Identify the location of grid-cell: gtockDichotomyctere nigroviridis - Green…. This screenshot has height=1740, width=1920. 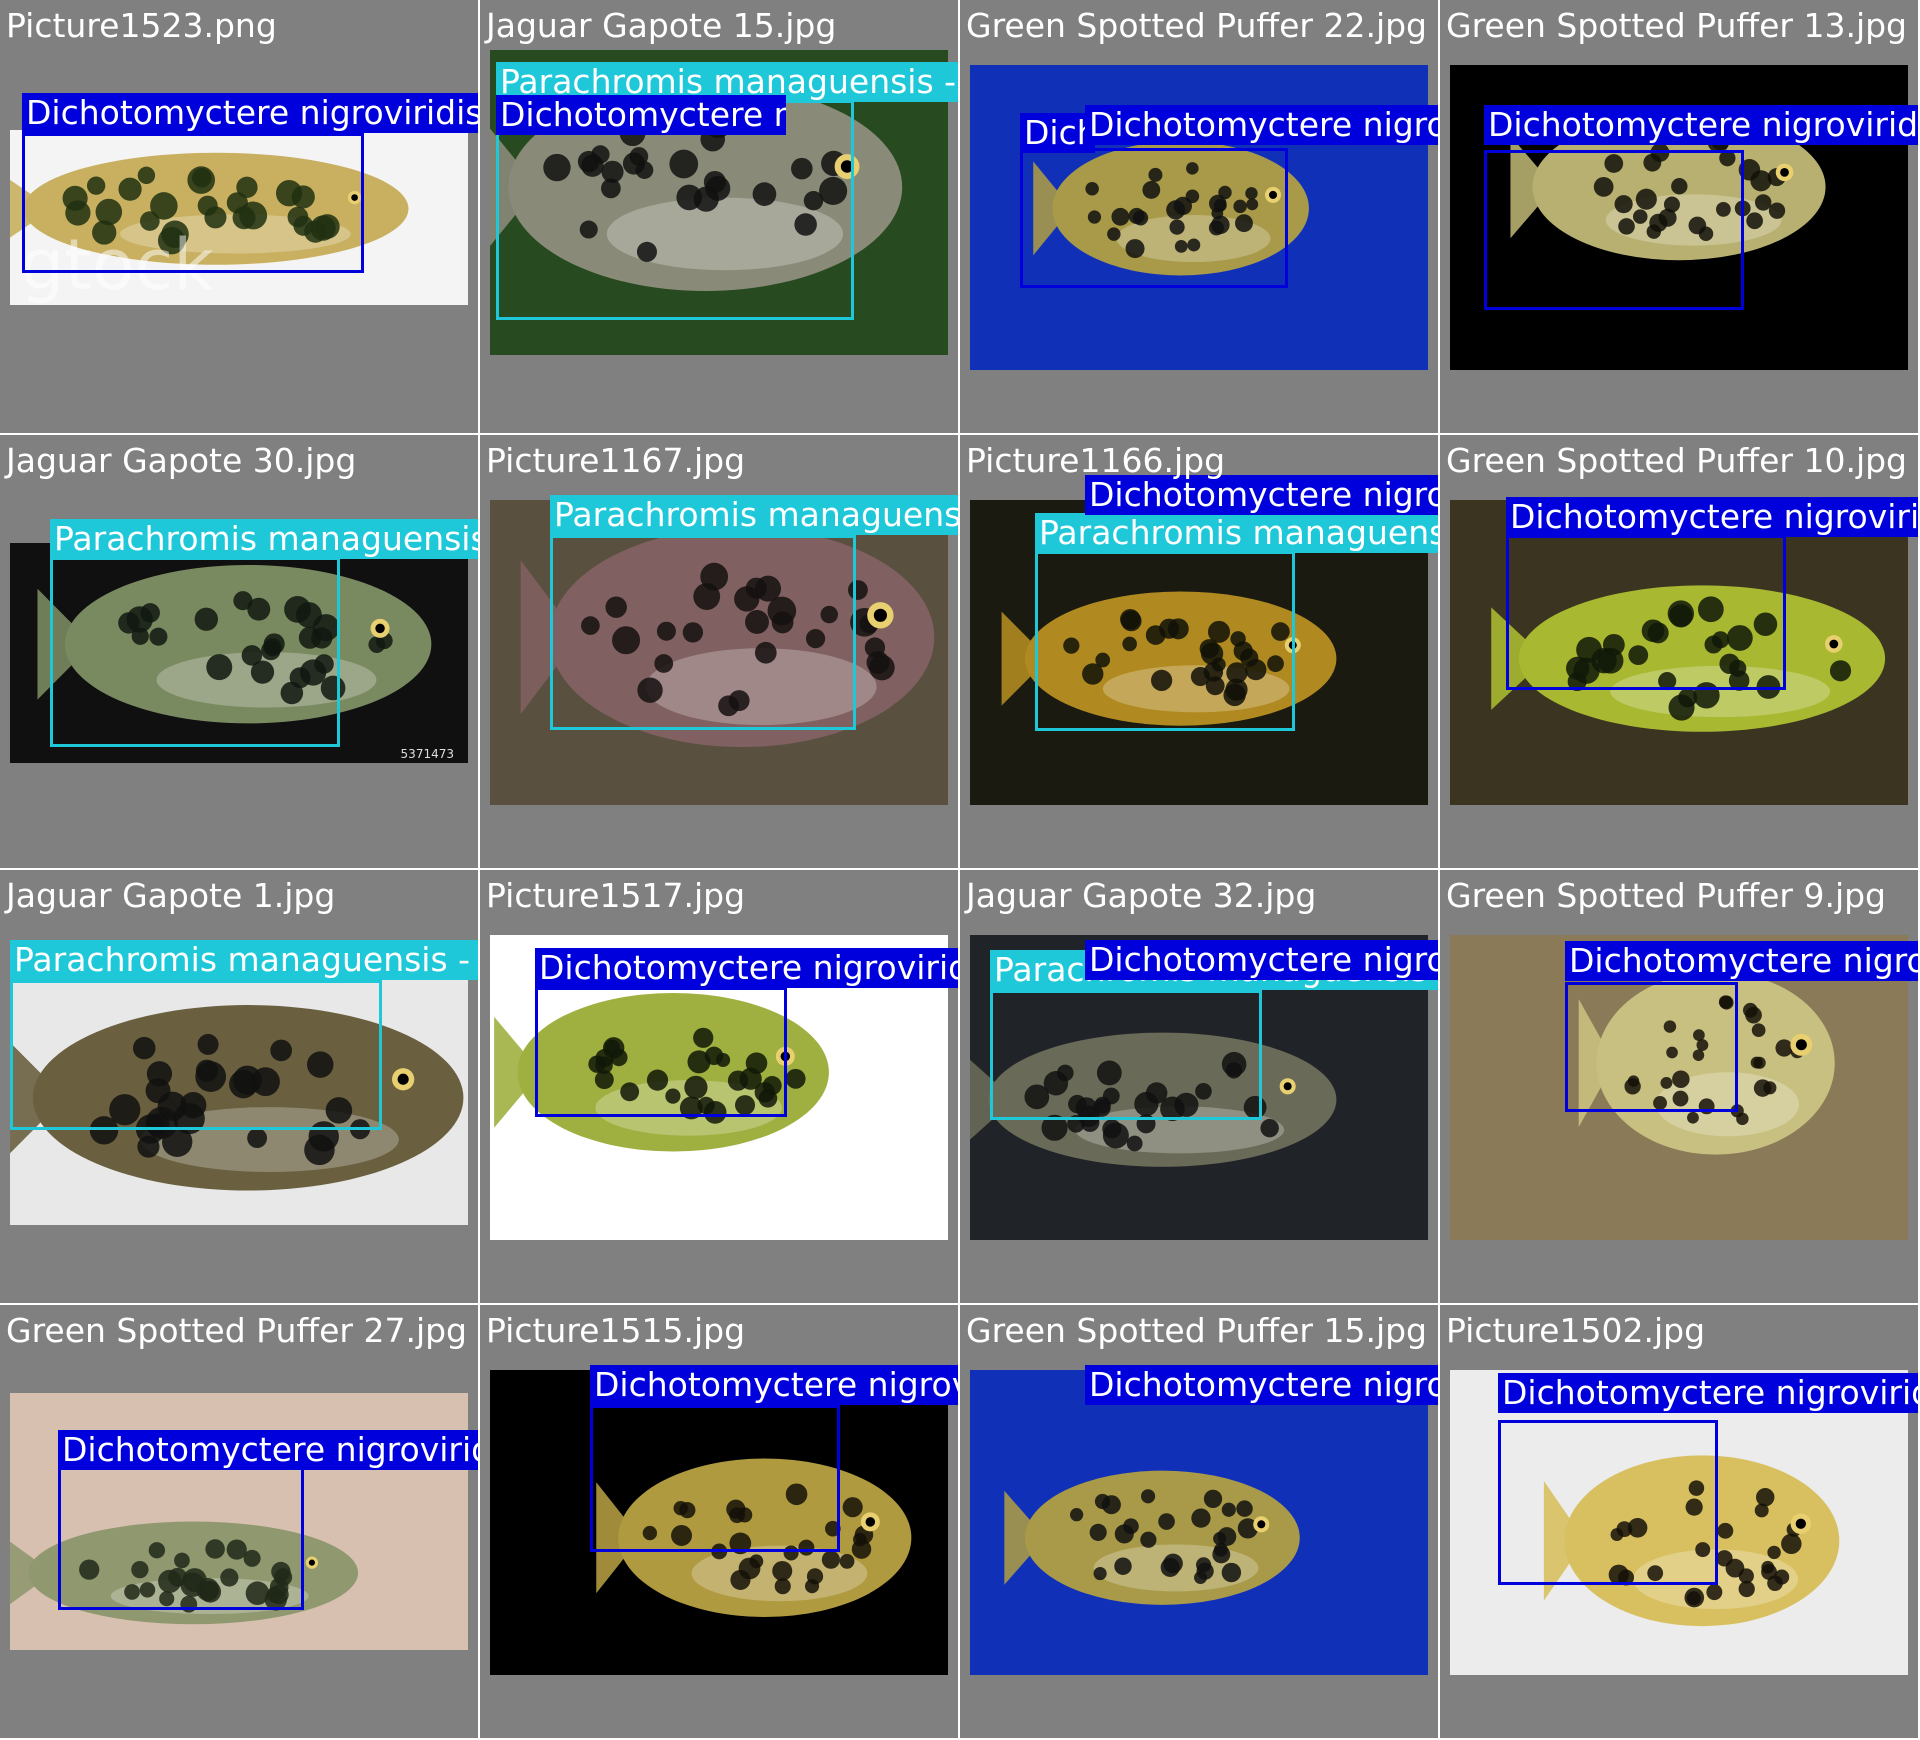
(239, 216).